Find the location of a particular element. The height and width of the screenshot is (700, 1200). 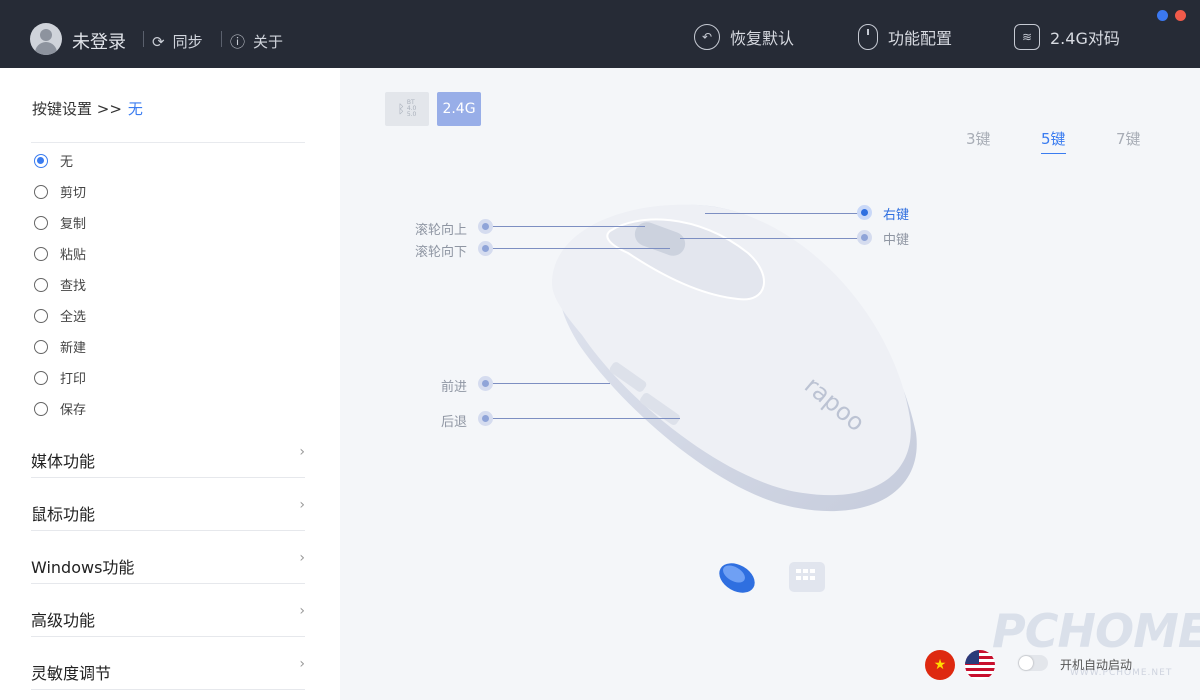

hotspot-middle-key is located at coordinates (864, 237).